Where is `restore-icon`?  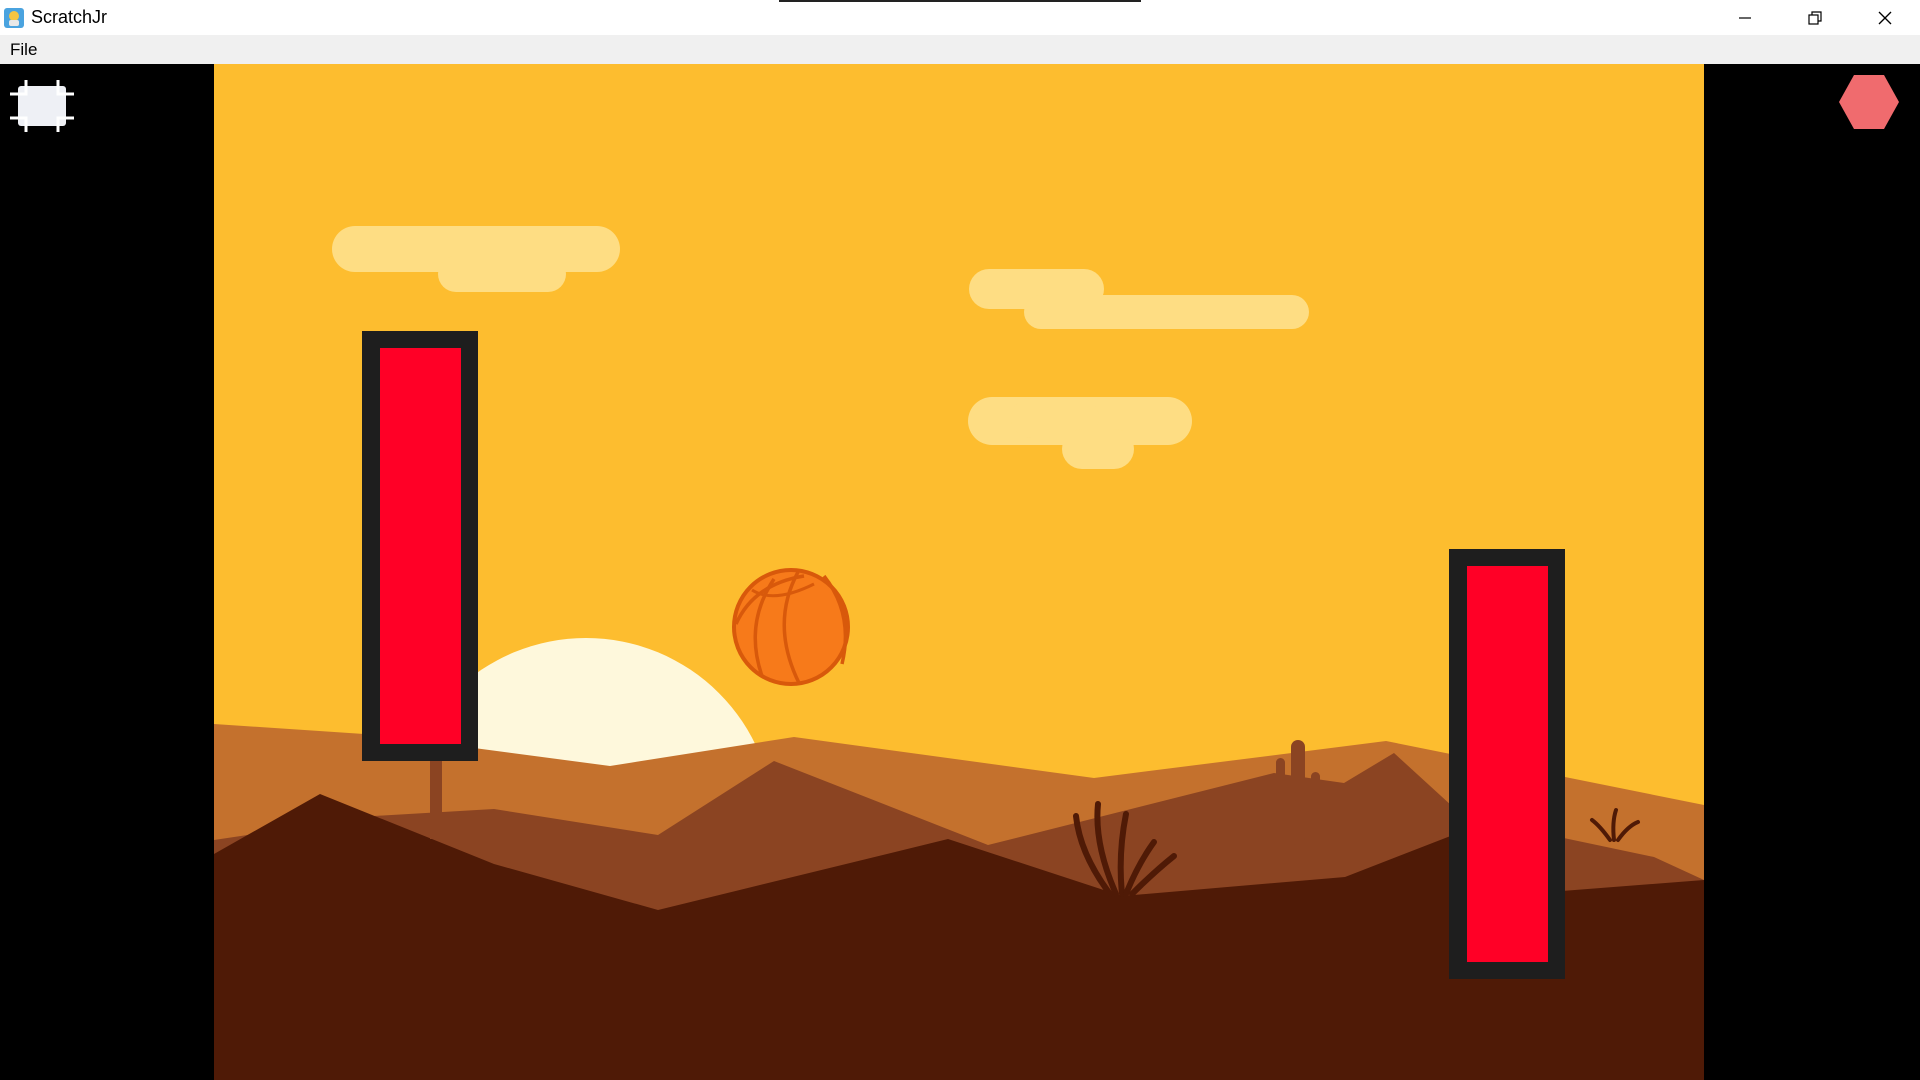
restore-icon is located at coordinates (1815, 17).